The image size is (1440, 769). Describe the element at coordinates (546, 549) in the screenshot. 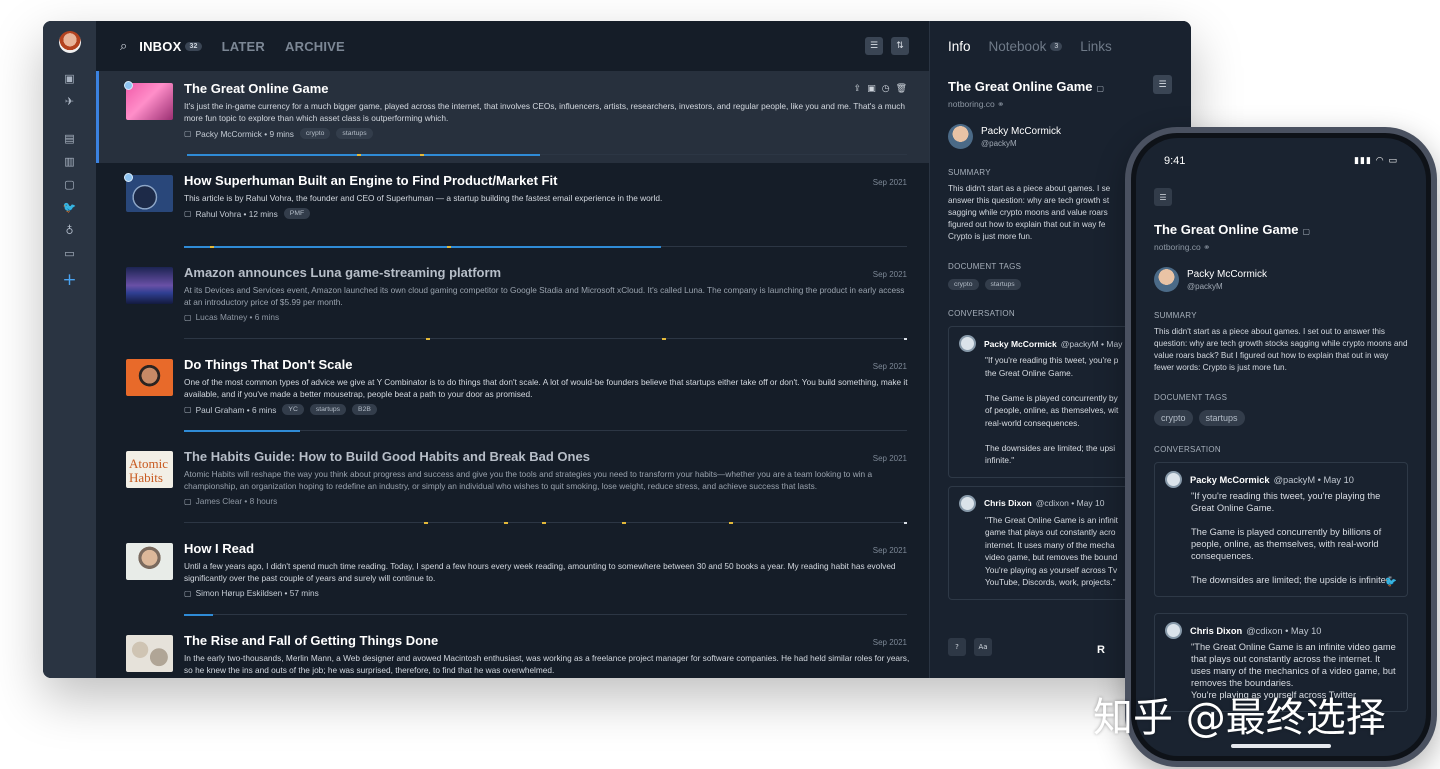

I see `article-title: How I Read` at that location.